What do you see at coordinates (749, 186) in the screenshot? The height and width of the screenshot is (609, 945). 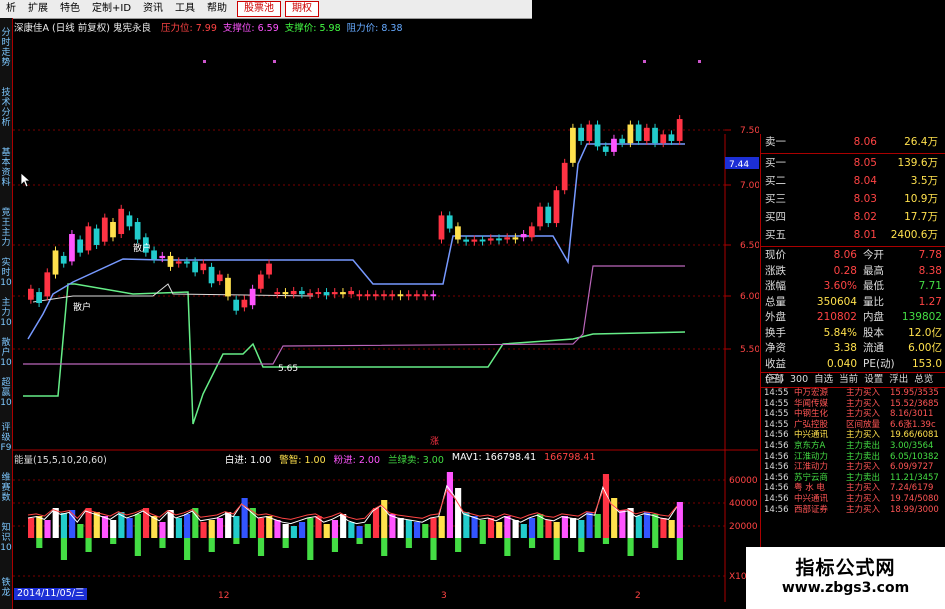 I see `price-tick-label: 7.00` at bounding box center [749, 186].